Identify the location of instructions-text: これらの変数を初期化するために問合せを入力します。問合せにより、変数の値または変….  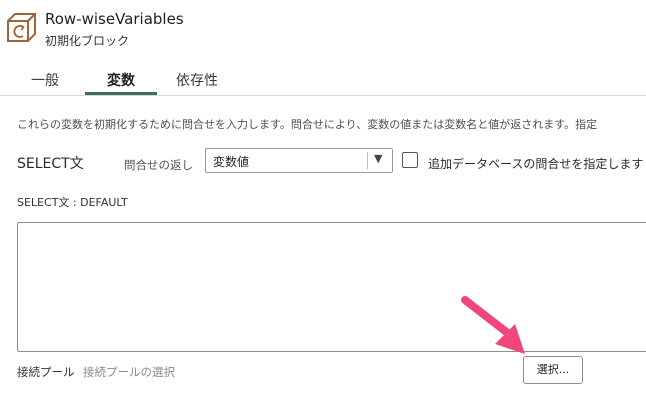
(307, 124).